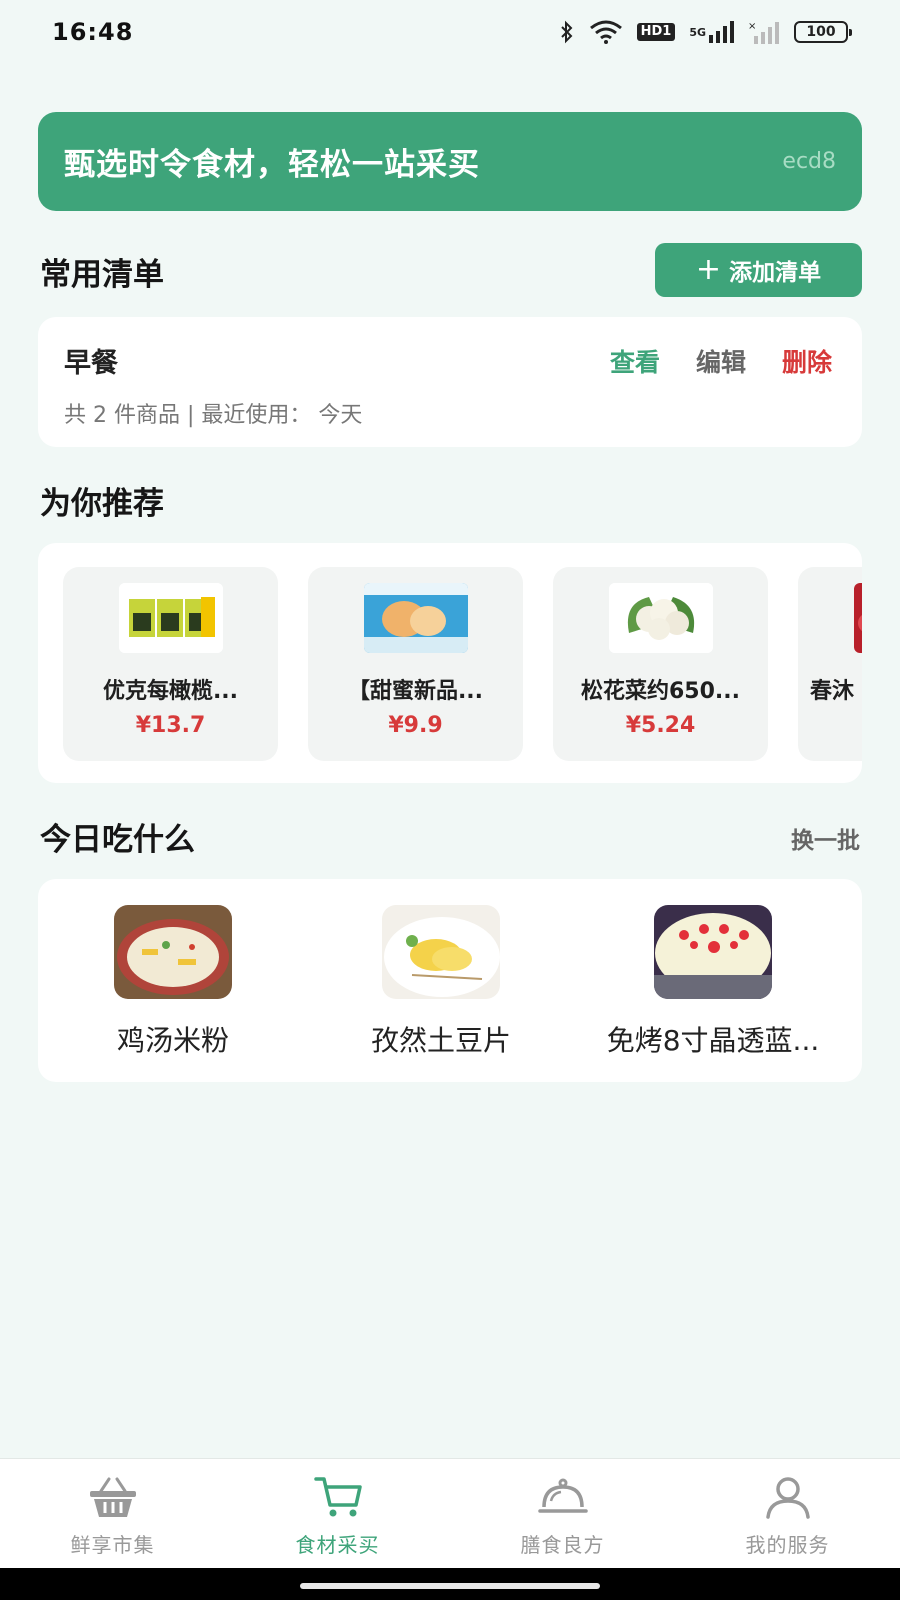 The width and height of the screenshot is (900, 1600). Describe the element at coordinates (112, 1545) in the screenshot. I see `nav-label: 鲜享市集` at that location.